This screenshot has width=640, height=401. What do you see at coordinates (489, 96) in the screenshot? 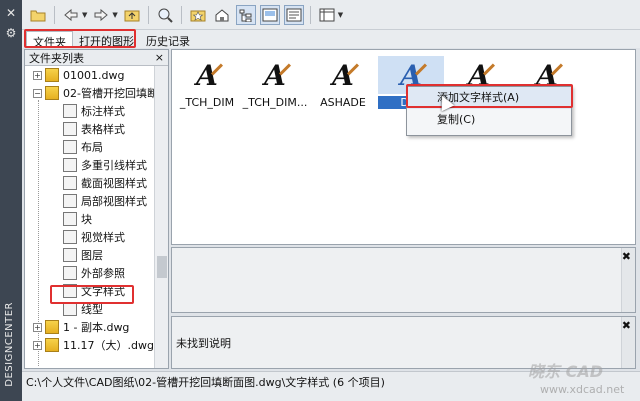
I see `annotation-highlight-menu` at bounding box center [489, 96].